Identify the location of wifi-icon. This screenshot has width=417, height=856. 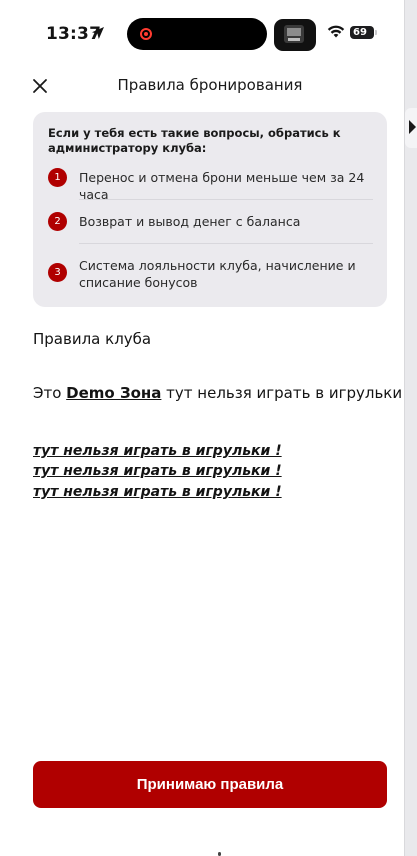
(336, 31).